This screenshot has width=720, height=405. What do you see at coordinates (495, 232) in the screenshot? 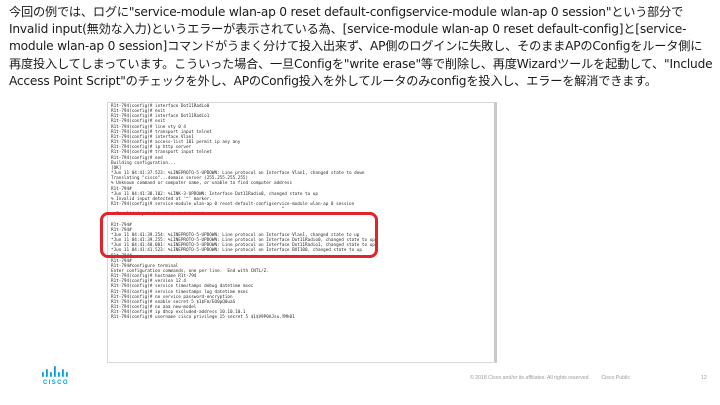
I see `terminal-scrollbar` at bounding box center [495, 232].